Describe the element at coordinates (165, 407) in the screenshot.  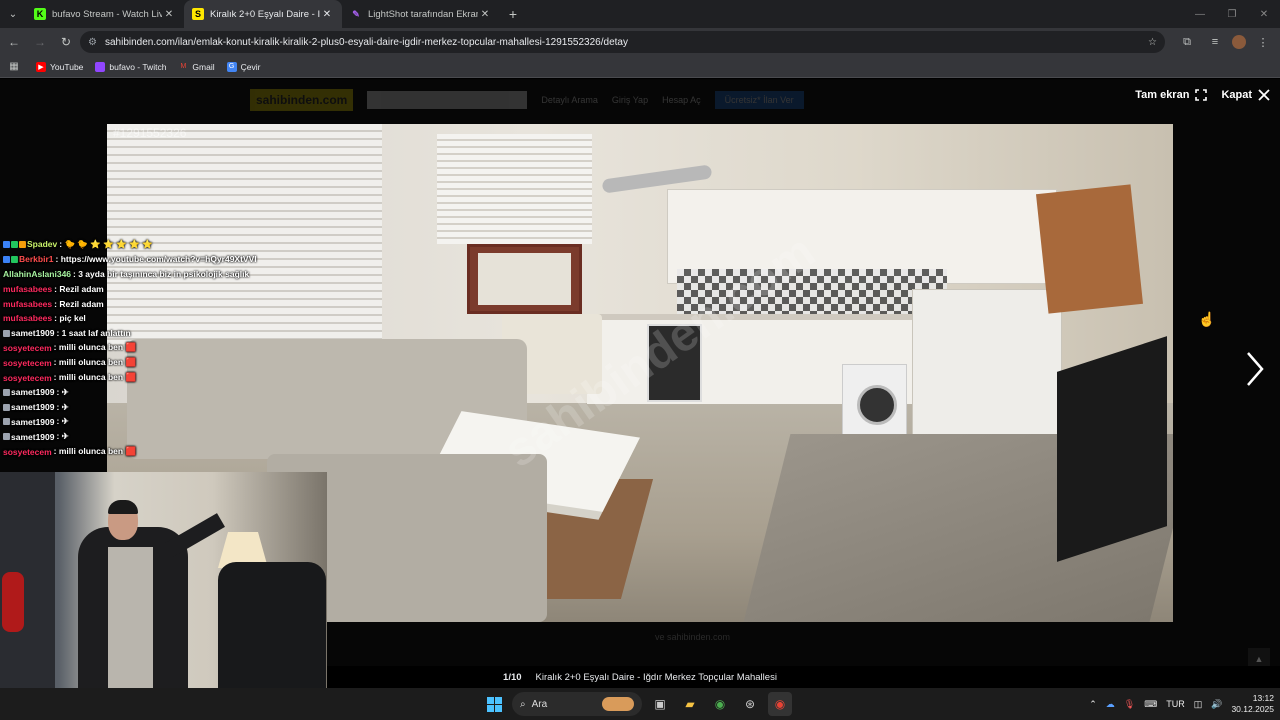
I see `chat-message: samet1909: ✈` at that location.